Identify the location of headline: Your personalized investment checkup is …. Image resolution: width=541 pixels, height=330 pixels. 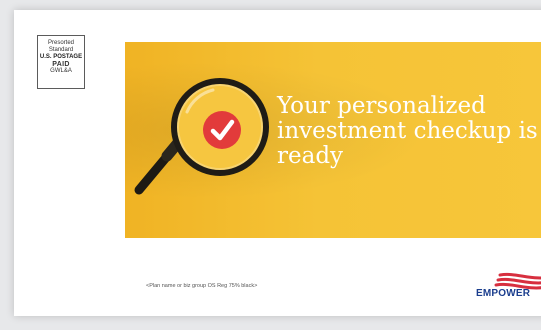
(407, 131).